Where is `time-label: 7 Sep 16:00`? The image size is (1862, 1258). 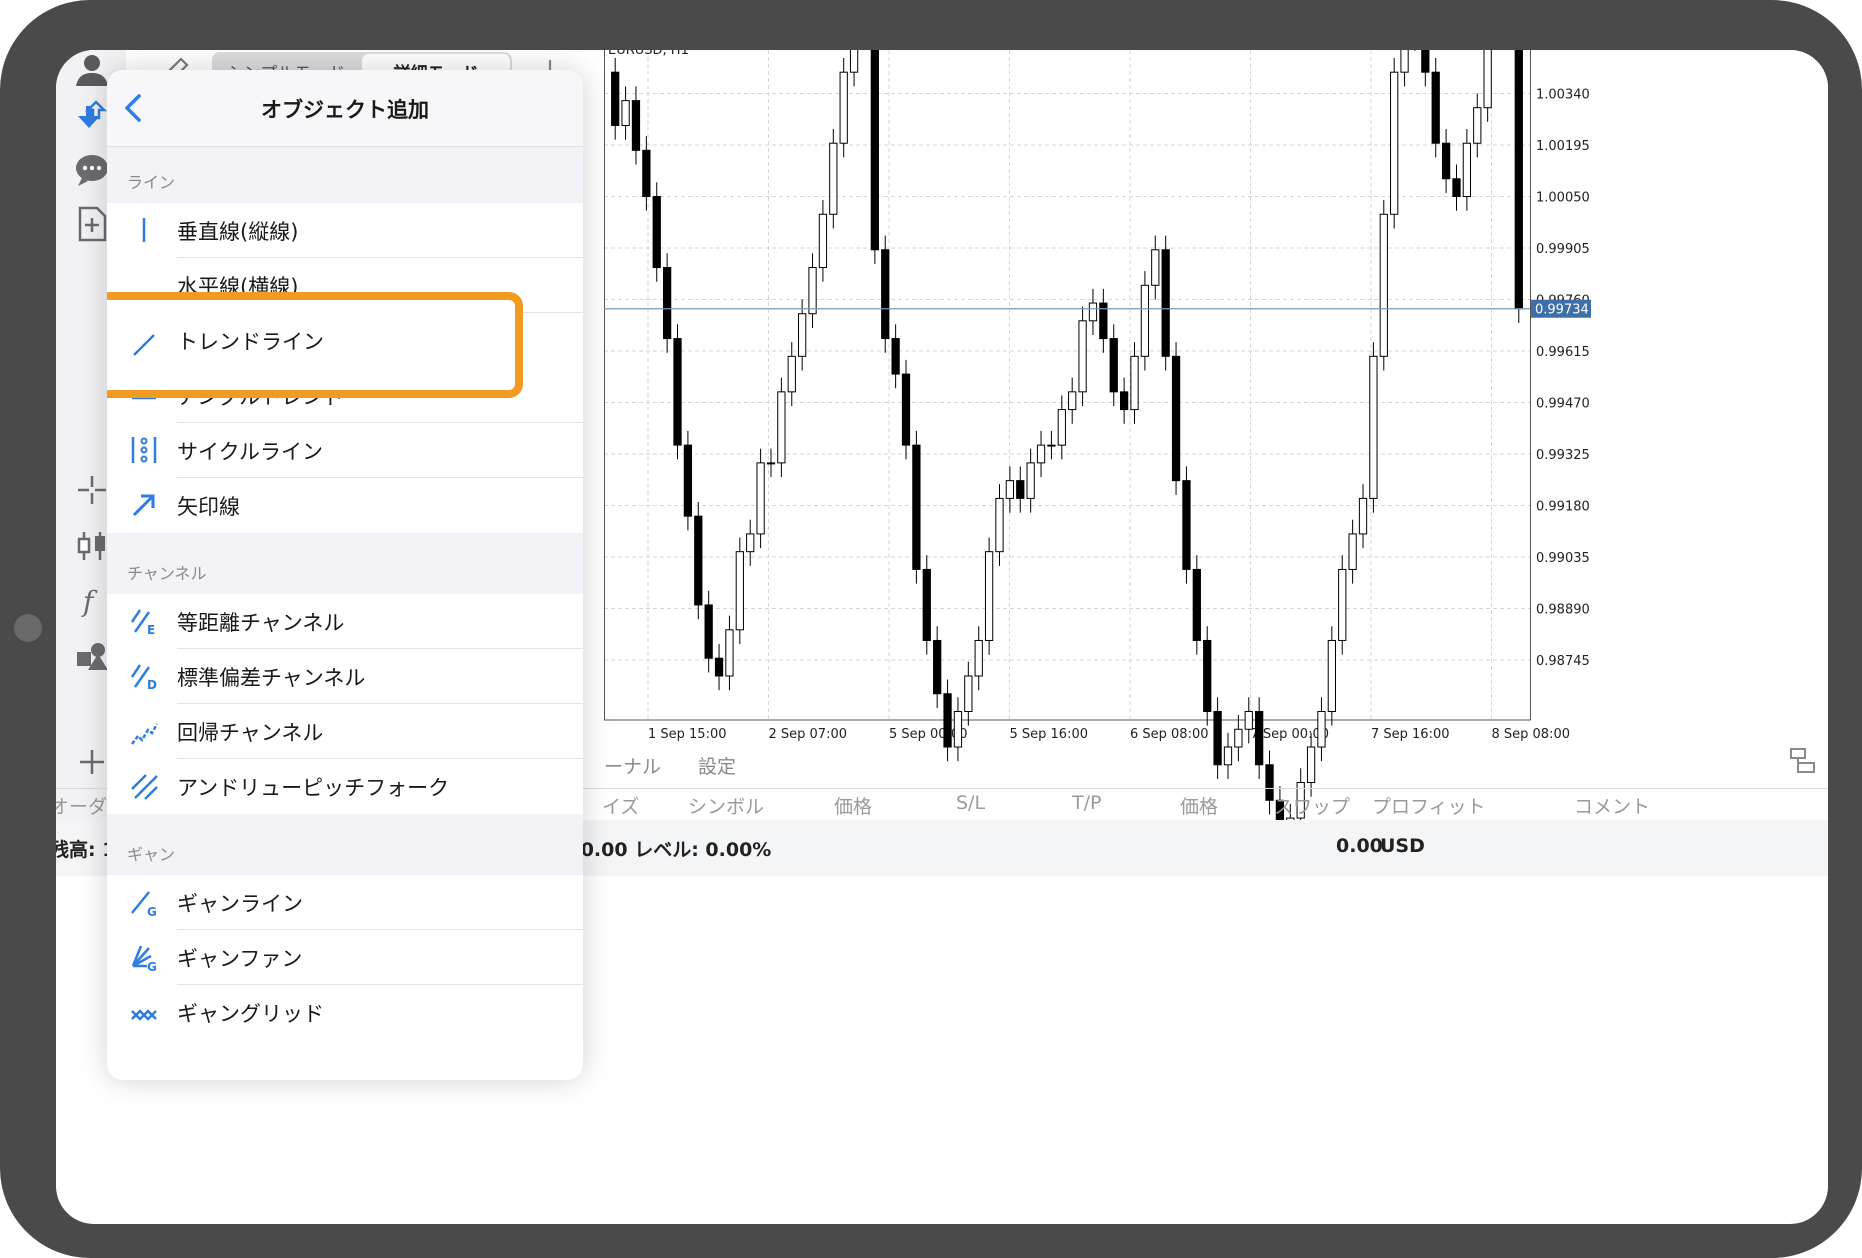 time-label: 7 Sep 16:00 is located at coordinates (1410, 734).